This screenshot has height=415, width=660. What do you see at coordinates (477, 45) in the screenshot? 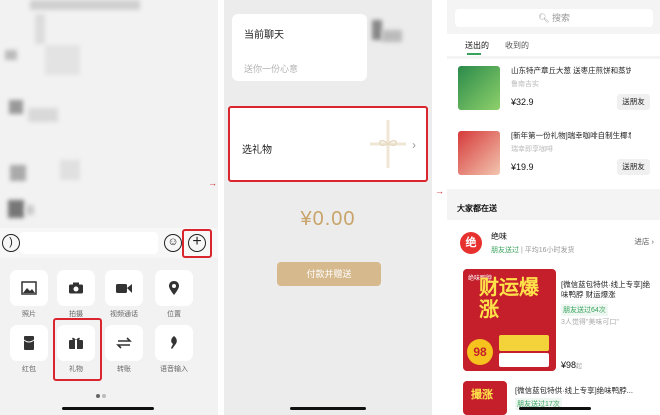
I see `tab-sent: 送出的` at bounding box center [477, 45].